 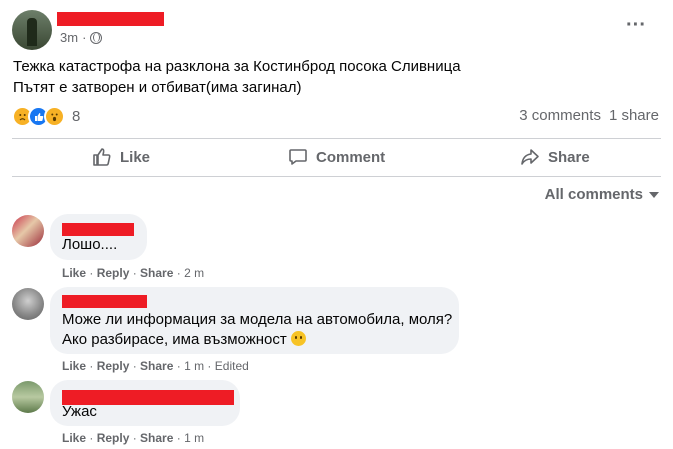 What do you see at coordinates (560, 115) in the screenshot?
I see `comments-count-link: 3 comments` at bounding box center [560, 115].